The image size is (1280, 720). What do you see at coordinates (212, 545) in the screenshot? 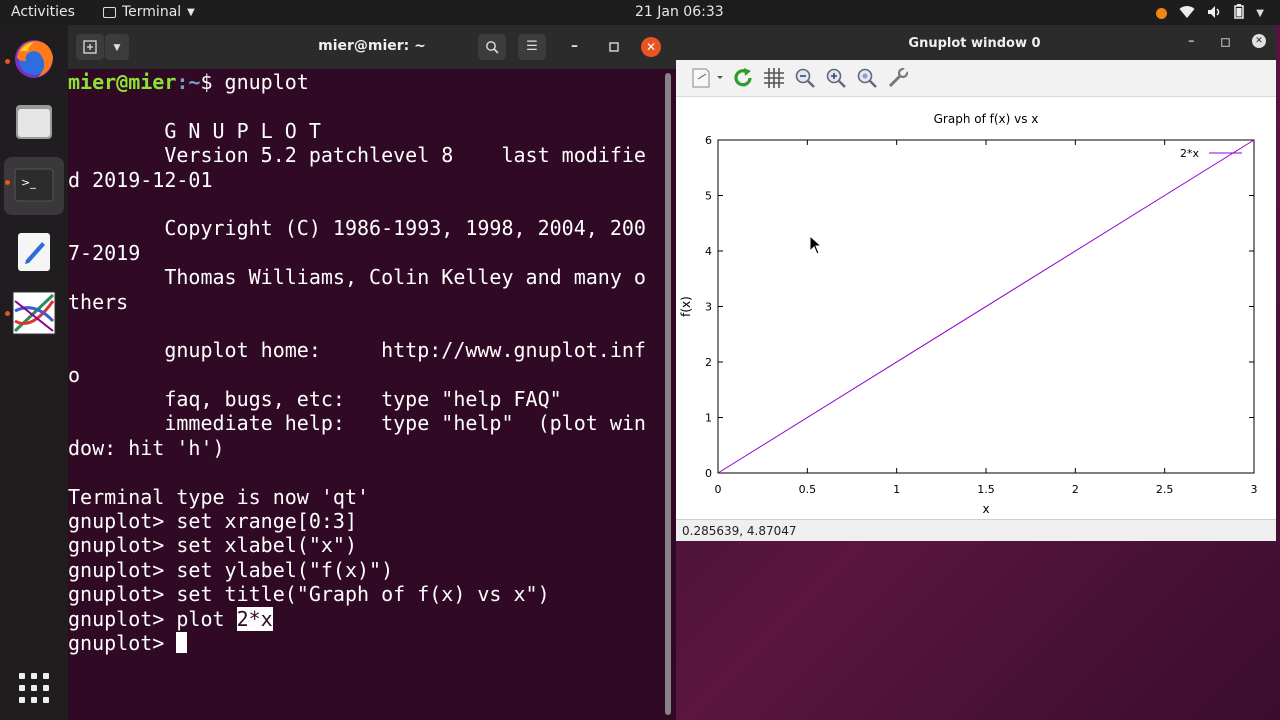
I see `terminal-line: gnuplot> set xlabel("x")` at bounding box center [212, 545].